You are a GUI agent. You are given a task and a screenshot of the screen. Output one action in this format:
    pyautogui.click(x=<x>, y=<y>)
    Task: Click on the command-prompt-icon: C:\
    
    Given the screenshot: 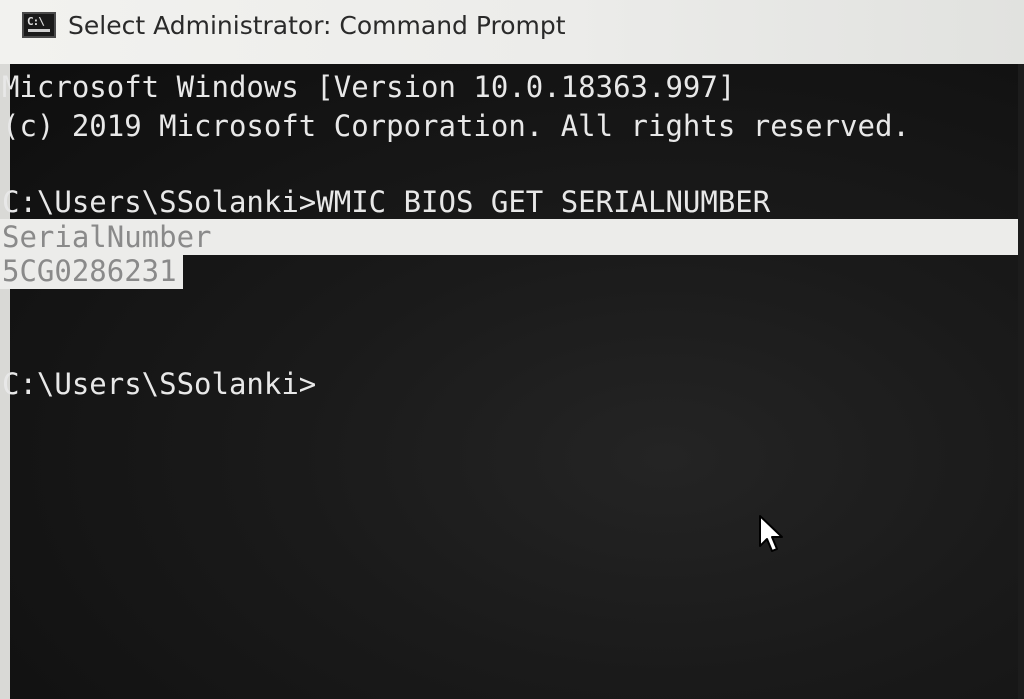 What is the action you would take?
    pyautogui.click(x=39, y=25)
    